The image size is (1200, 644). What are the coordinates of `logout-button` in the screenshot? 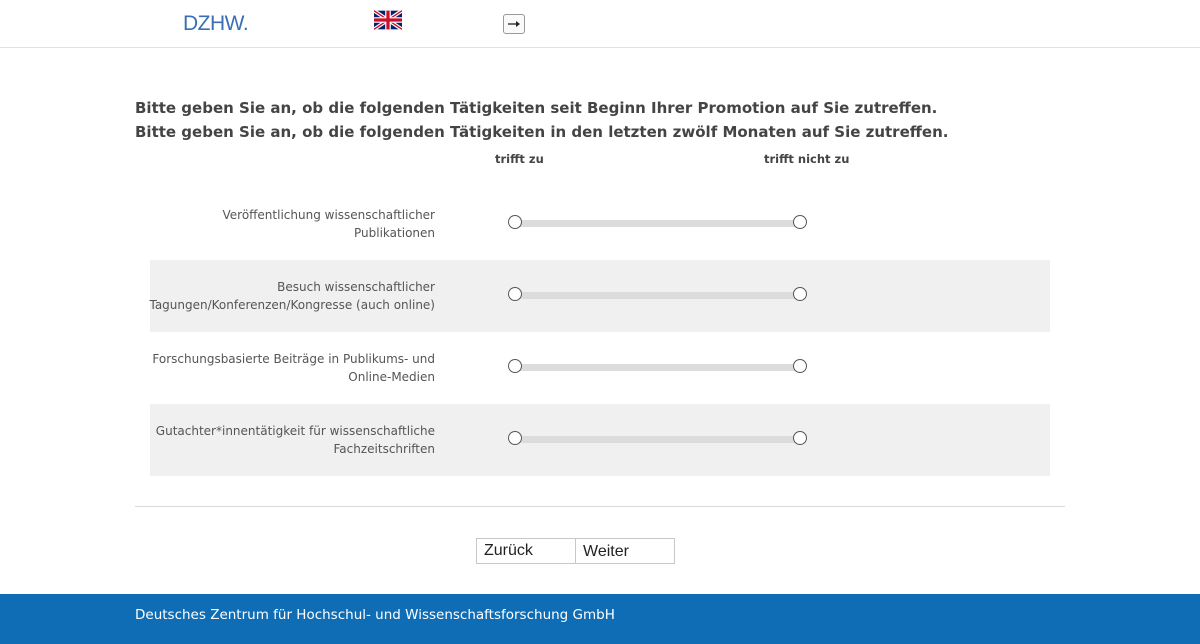 It's located at (514, 24).